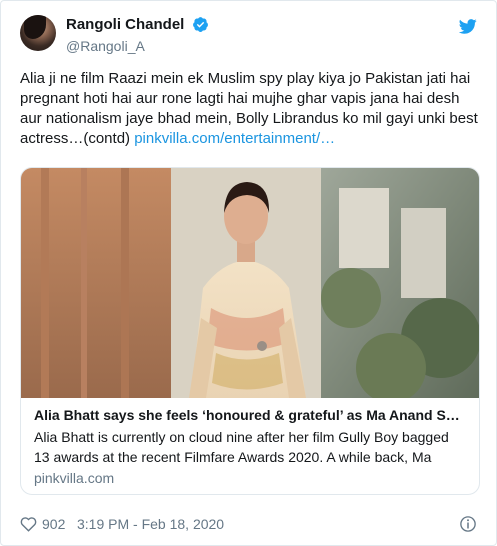 The height and width of the screenshot is (546, 497). I want to click on author-display-name: Rangoli Chandel, so click(125, 24).